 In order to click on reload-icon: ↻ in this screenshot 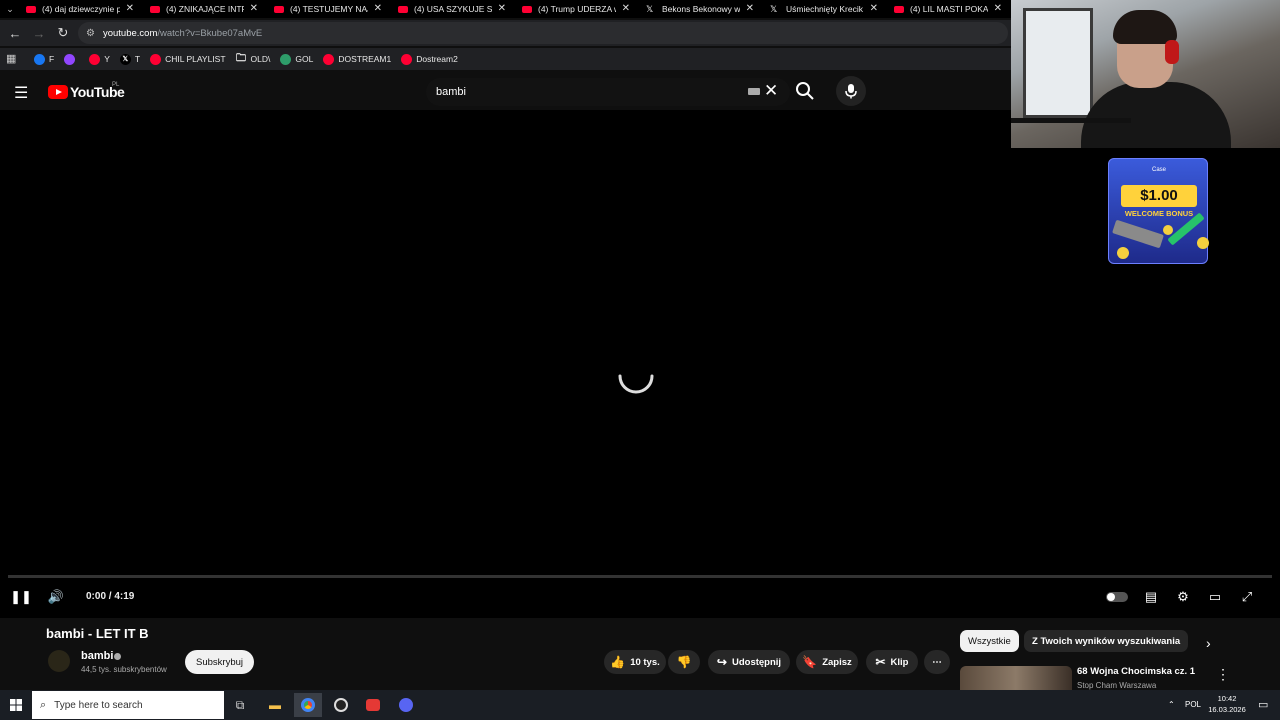, I will do `click(63, 33)`.